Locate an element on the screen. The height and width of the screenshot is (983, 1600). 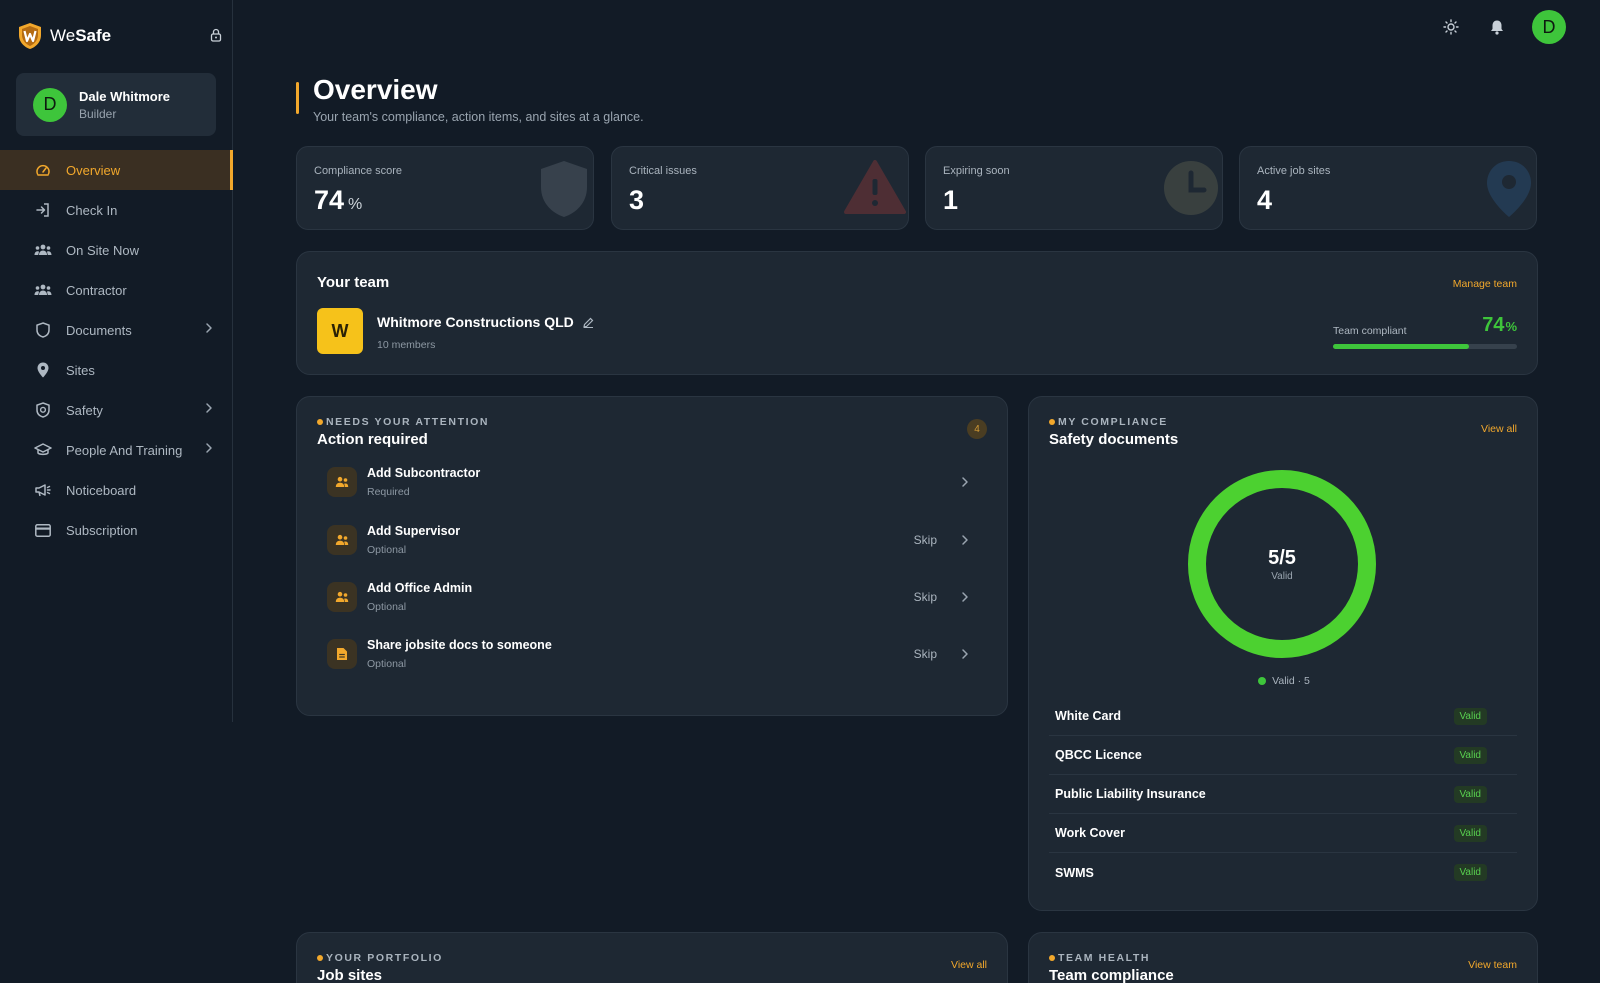
topbar: D is located at coordinates (1503, 27).